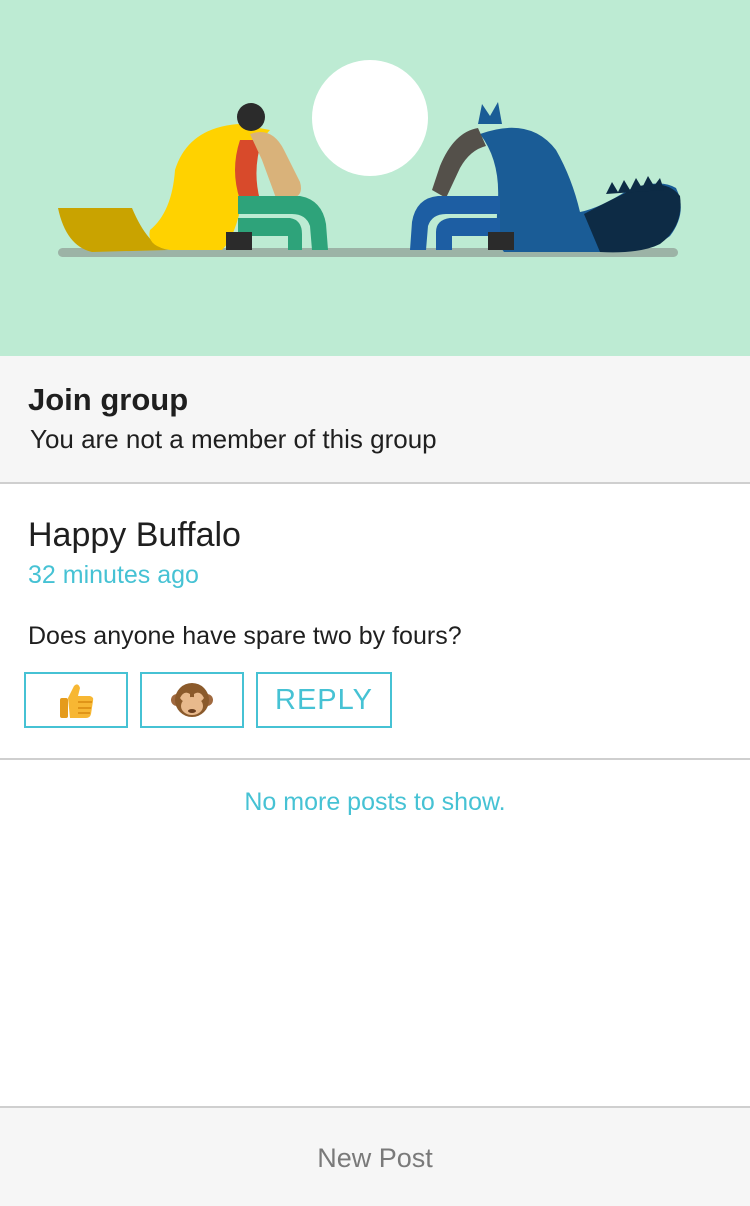 This screenshot has width=750, height=1206. I want to click on banner-illustration, so click(369, 158).